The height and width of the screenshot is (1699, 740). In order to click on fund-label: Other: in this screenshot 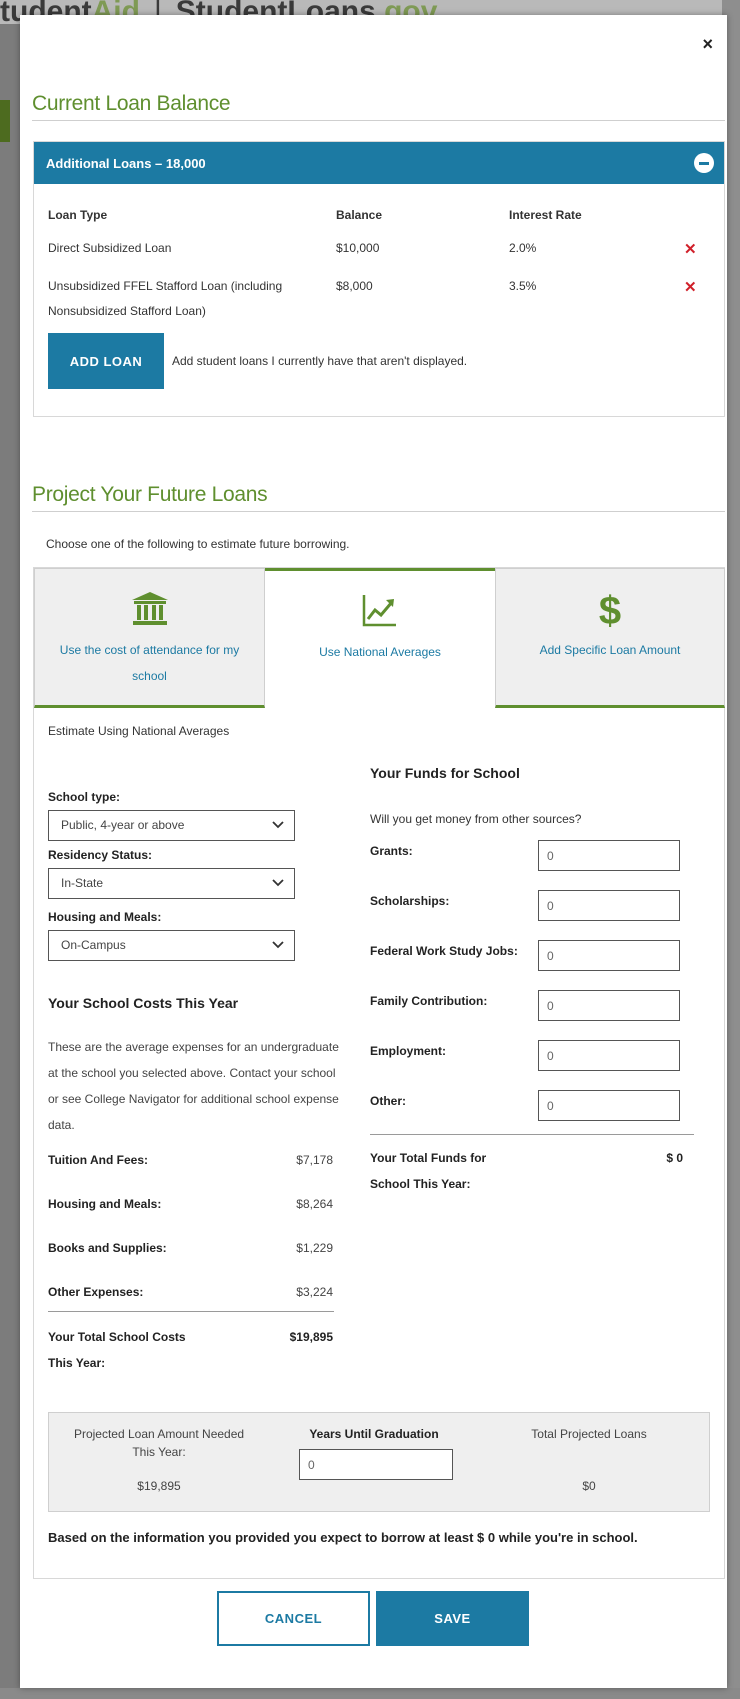, I will do `click(388, 1101)`.